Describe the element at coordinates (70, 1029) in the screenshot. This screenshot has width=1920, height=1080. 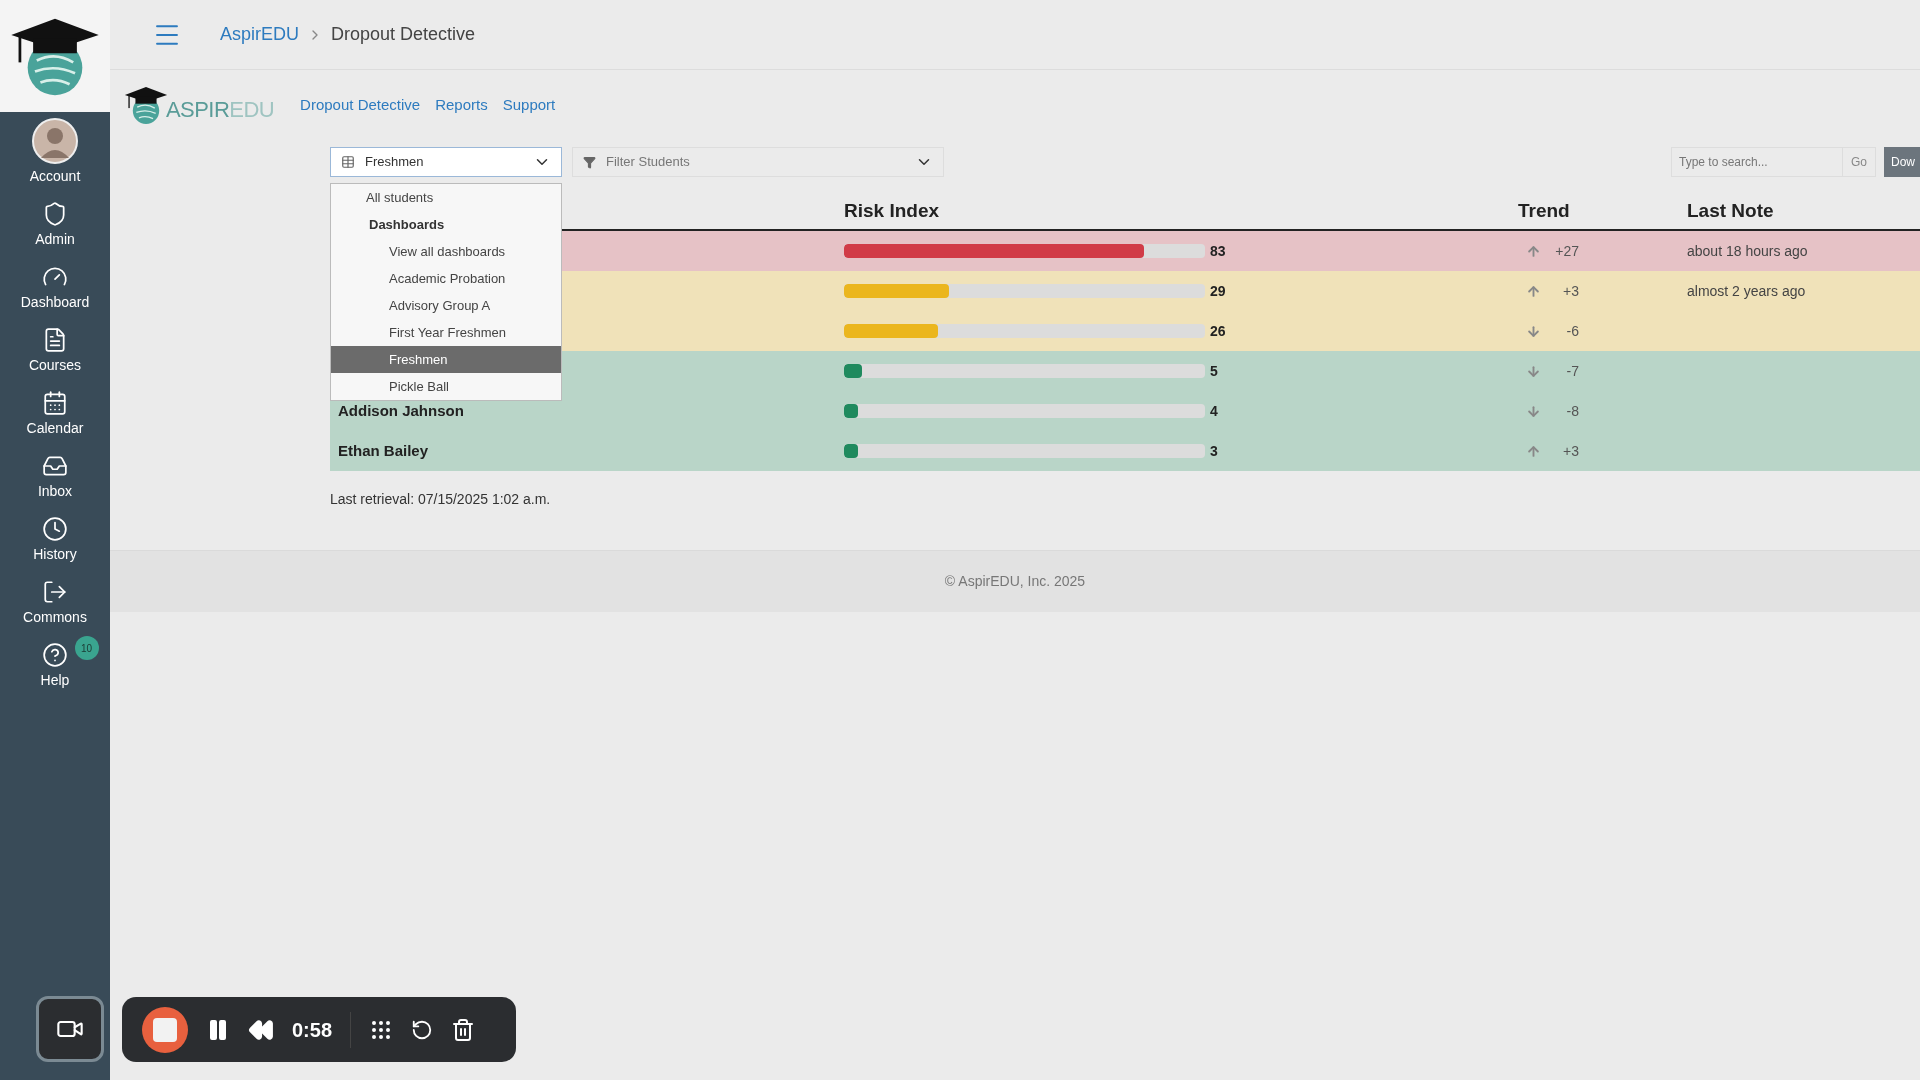
I see `camera-button` at that location.